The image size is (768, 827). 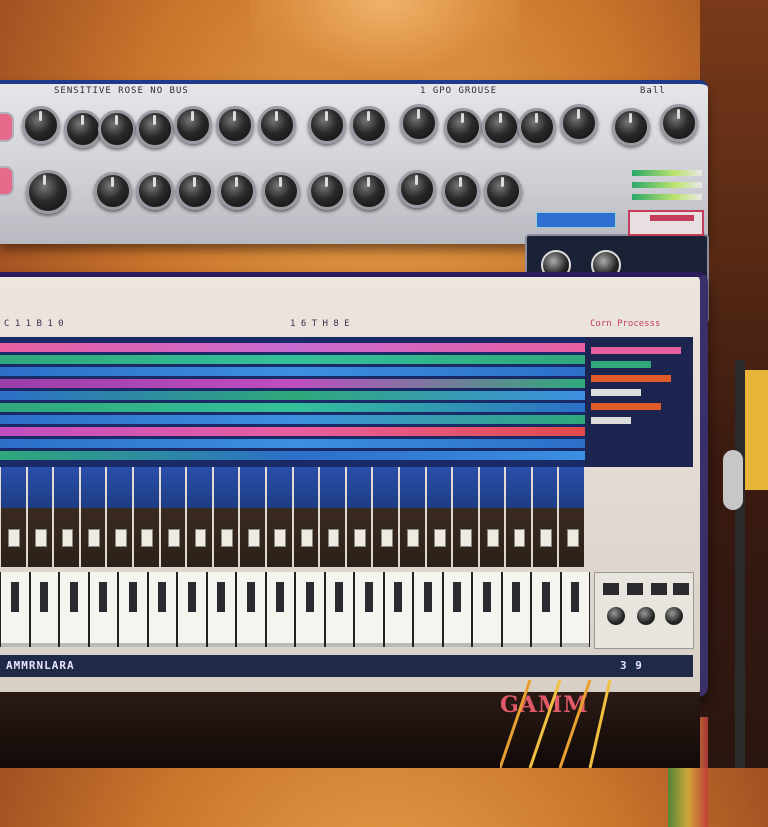 What do you see at coordinates (625, 324) in the screenshot?
I see `console-label-right: Corn Processs` at bounding box center [625, 324].